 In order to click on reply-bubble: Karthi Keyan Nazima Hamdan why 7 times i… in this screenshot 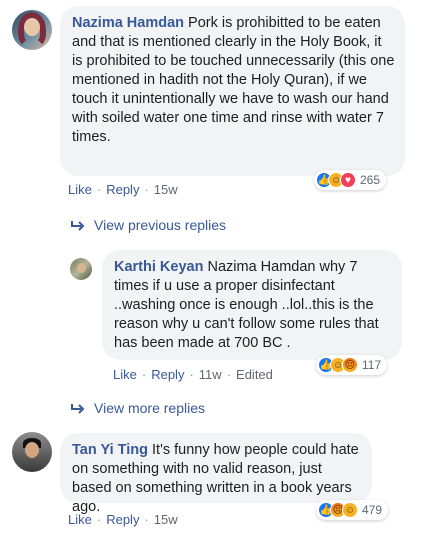, I will do `click(252, 305)`.